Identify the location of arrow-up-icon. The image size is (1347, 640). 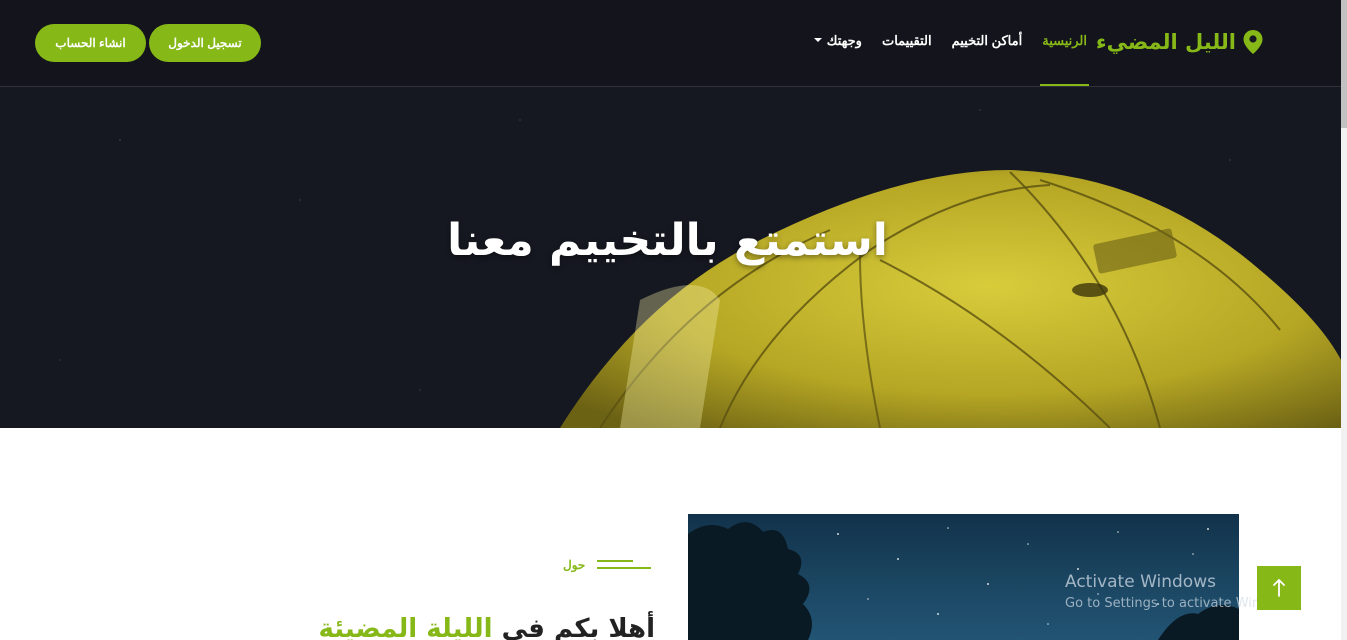
(1279, 588).